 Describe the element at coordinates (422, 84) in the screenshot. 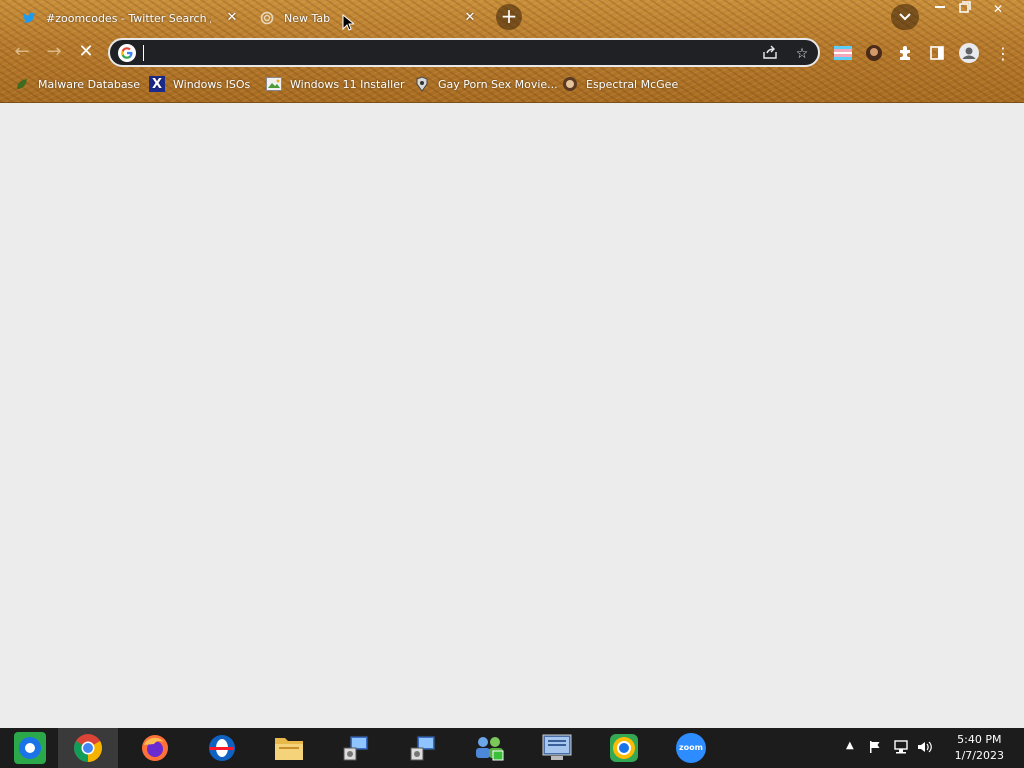

I see `game-icon` at that location.